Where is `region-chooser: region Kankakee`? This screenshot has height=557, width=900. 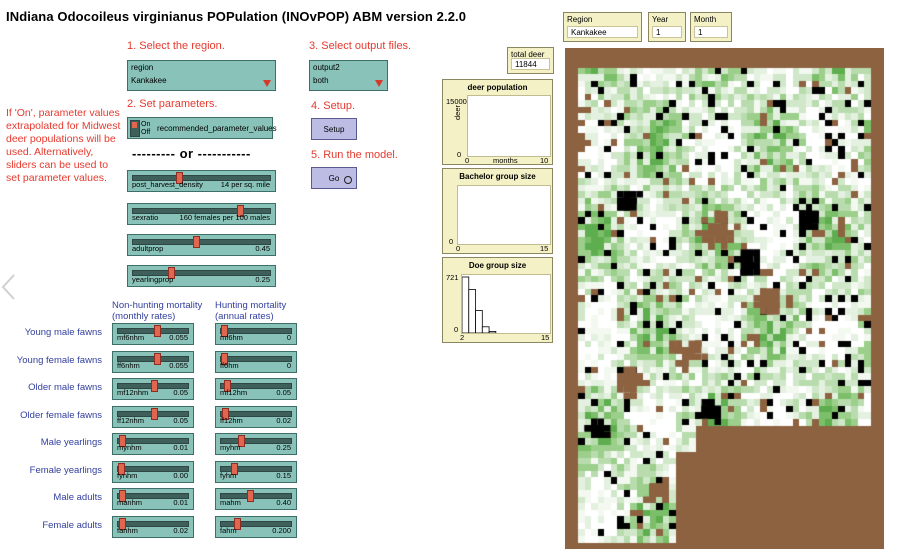
region-chooser: region Kankakee is located at coordinates (201, 75).